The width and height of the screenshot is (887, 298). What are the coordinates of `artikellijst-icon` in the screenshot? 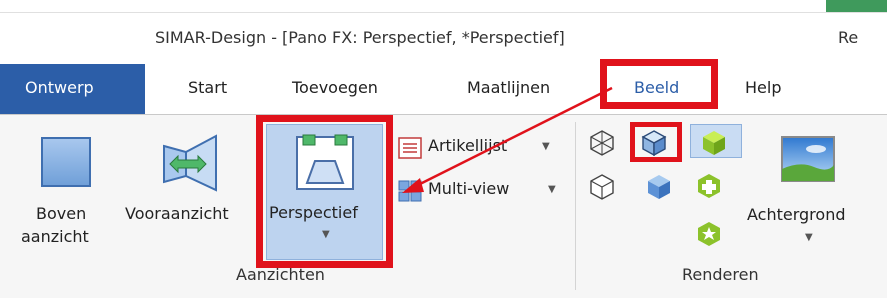 It's located at (410, 148).